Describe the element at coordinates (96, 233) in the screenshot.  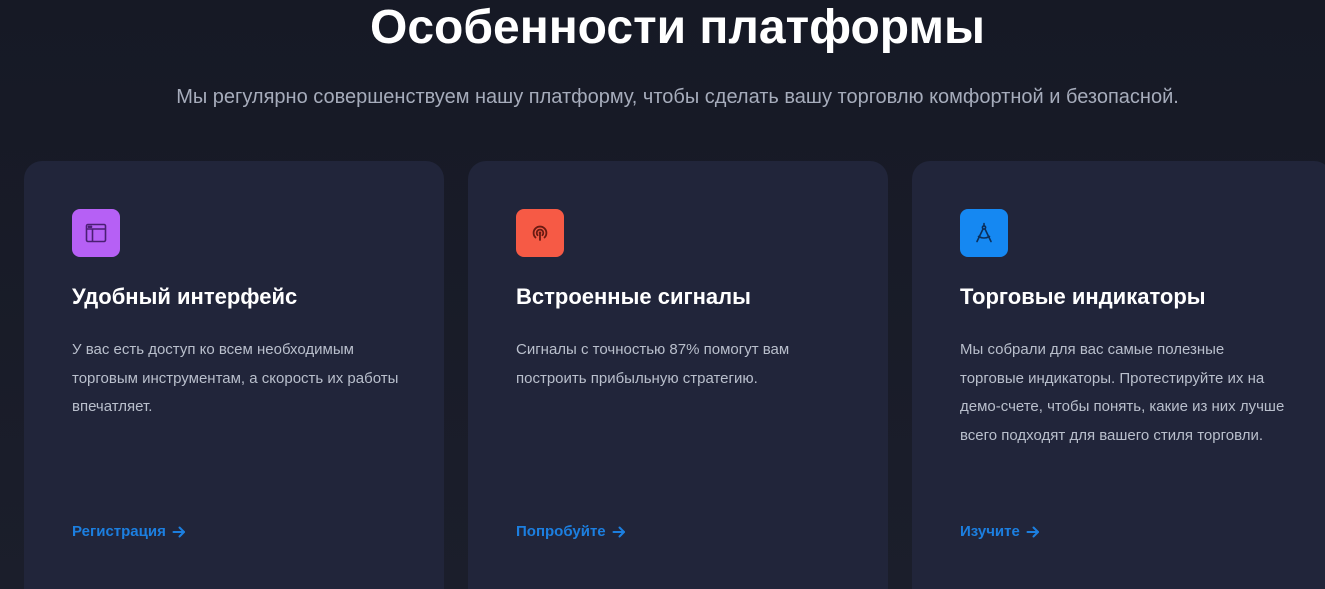
I see `browser-window-icon` at that location.